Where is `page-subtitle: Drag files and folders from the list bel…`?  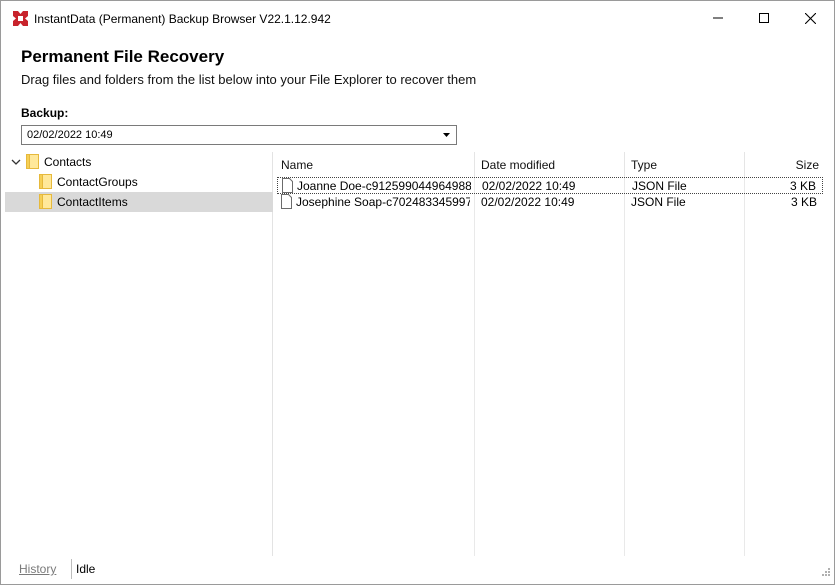 page-subtitle: Drag files and folders from the list bel… is located at coordinates (249, 79).